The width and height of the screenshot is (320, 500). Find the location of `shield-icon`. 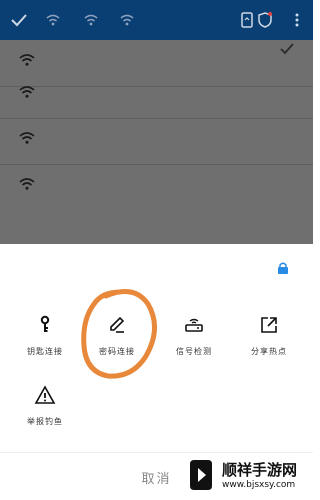

shield-icon is located at coordinates (265, 20).